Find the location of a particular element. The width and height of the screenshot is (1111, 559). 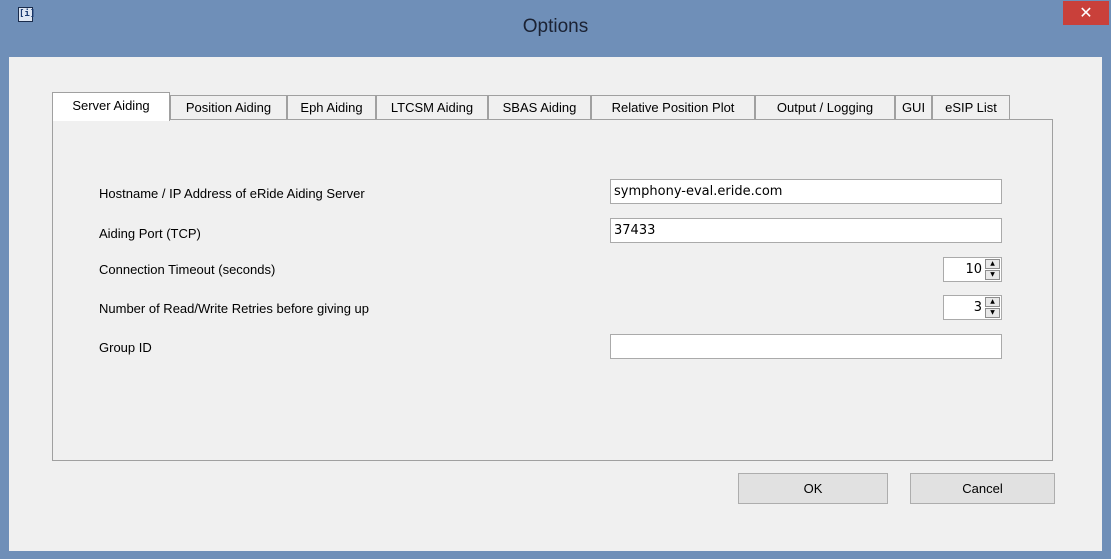

title-bar: [i] Options ✕ is located at coordinates (555, 29).